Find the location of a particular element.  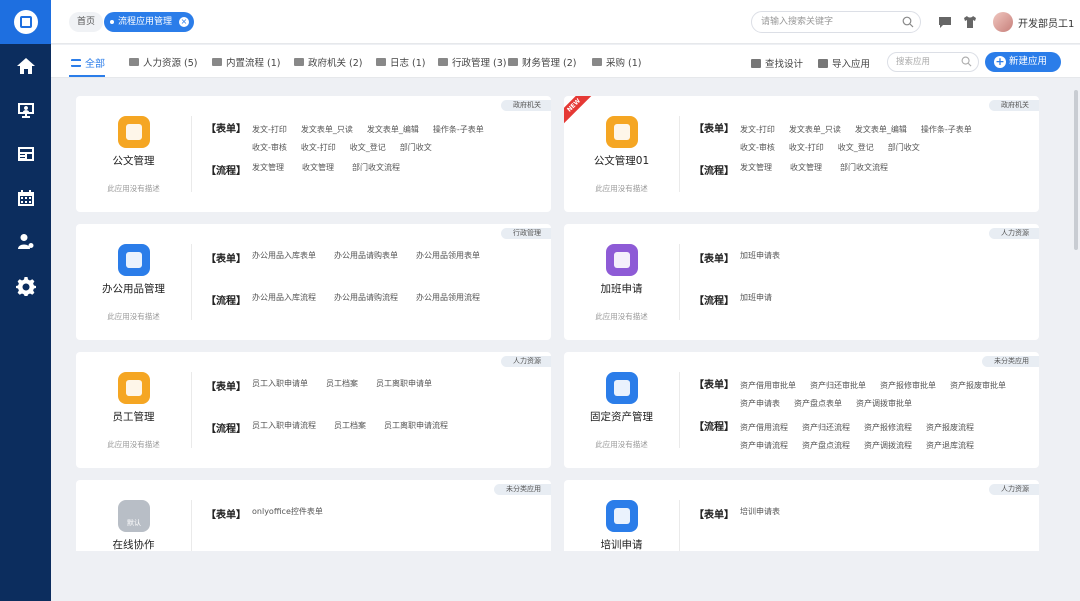

import-app-button: 导入应用 is located at coordinates (844, 63).